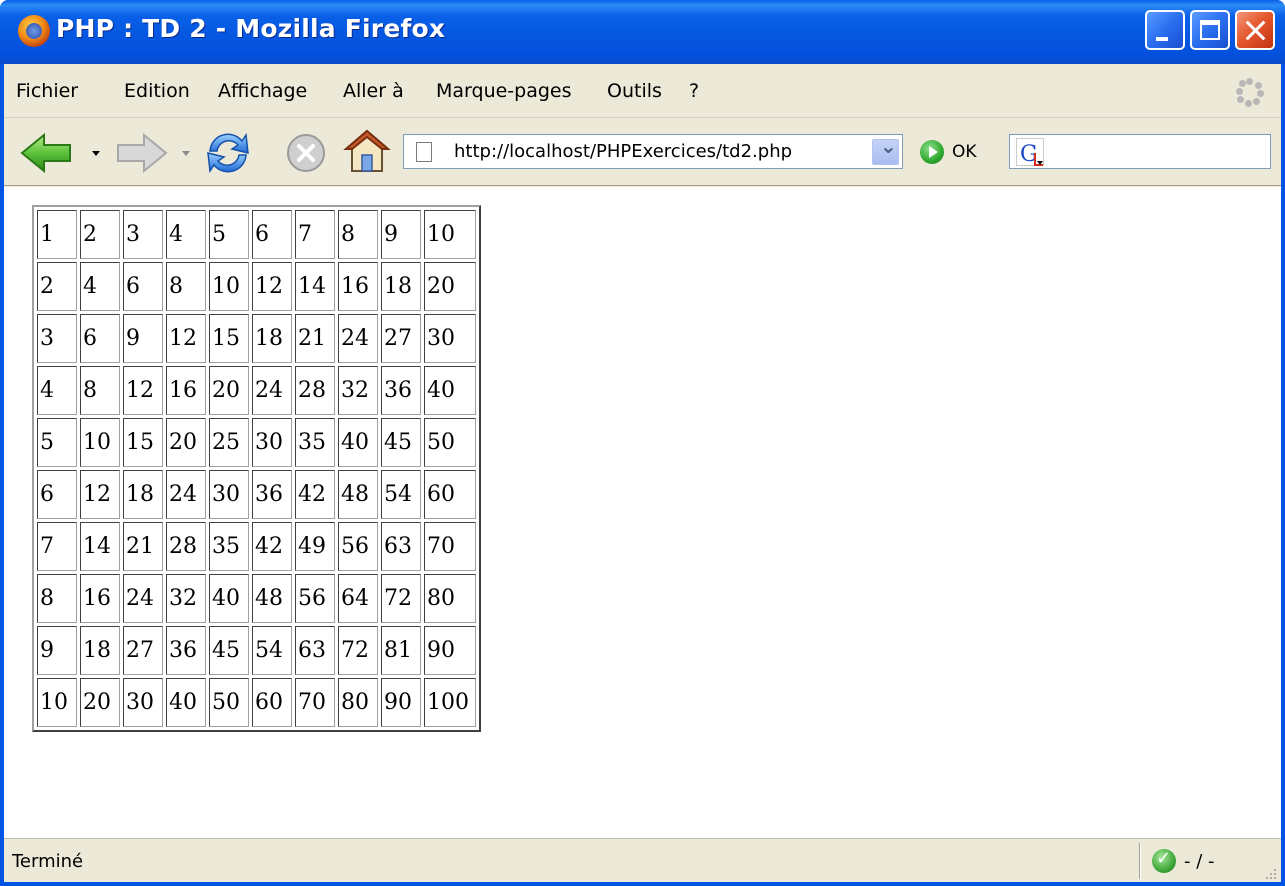  Describe the element at coordinates (1030, 152) in the screenshot. I see `search-engine-icon: G` at that location.